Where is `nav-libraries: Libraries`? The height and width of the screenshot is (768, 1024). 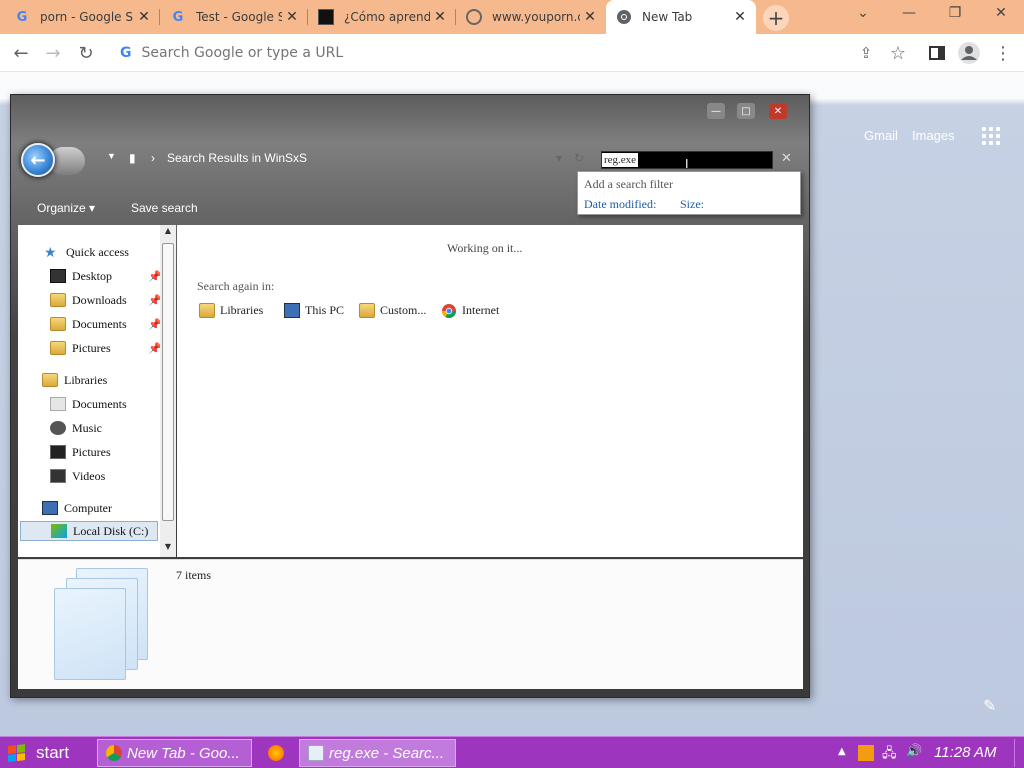 nav-libraries: Libraries is located at coordinates (74, 380).